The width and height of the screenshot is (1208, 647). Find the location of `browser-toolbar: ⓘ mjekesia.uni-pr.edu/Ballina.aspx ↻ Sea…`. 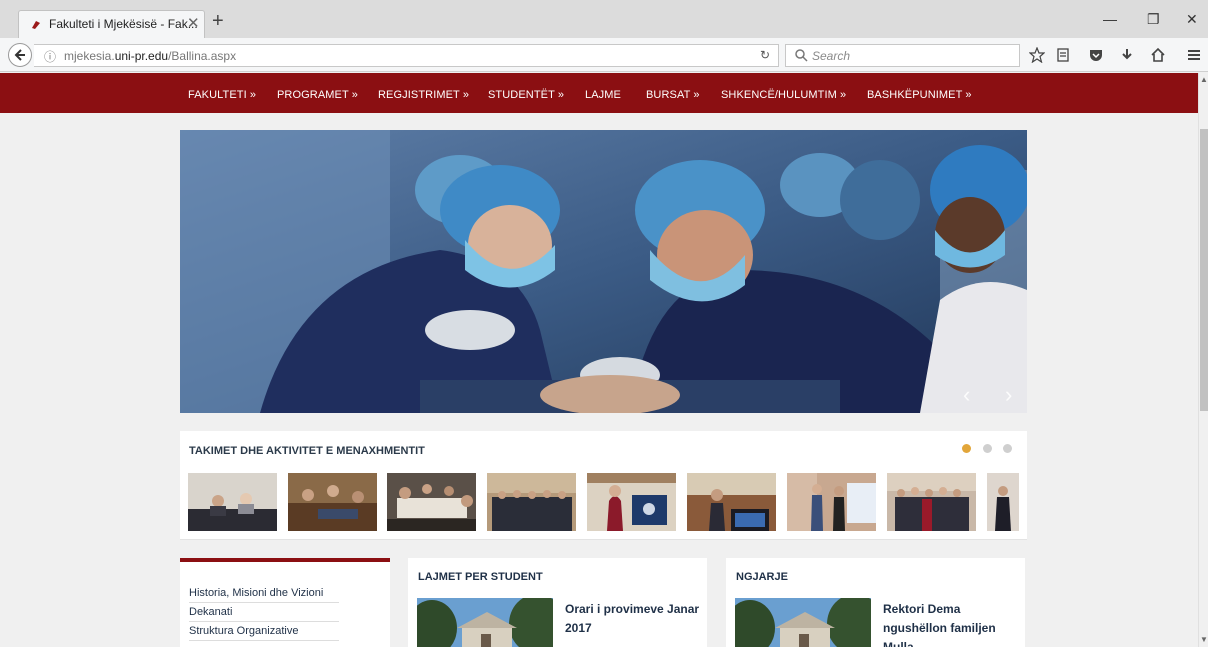

browser-toolbar: ⓘ mjekesia.uni-pr.edu/Ballina.aspx ↻ Sea… is located at coordinates (604, 55).